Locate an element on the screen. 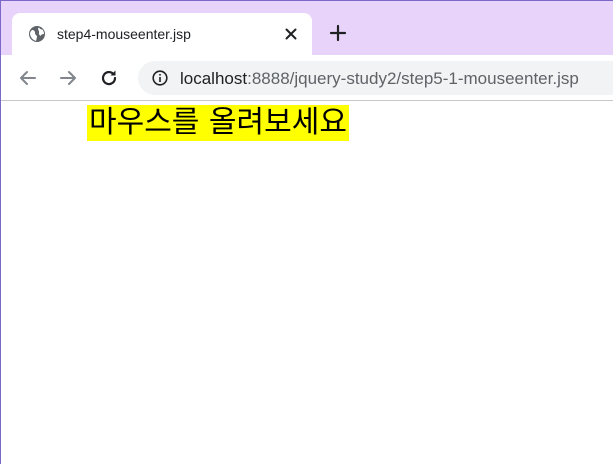 The height and width of the screenshot is (464, 613). globe-icon is located at coordinates (37, 34).